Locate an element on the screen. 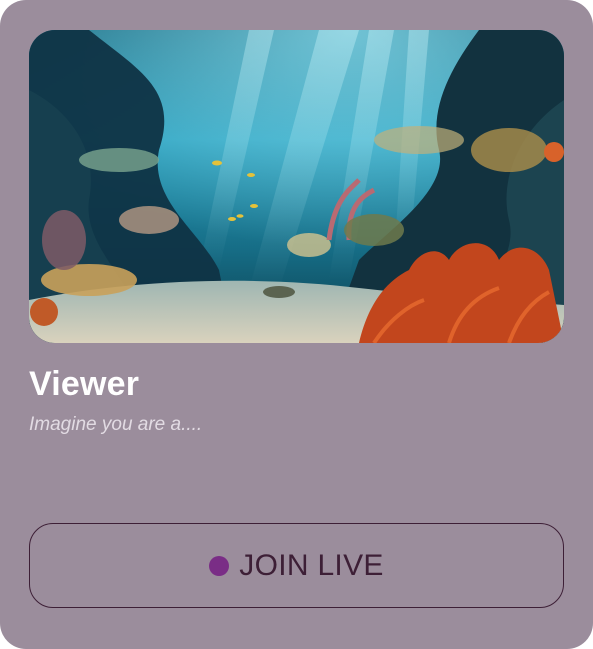 Image resolution: width=593 pixels, height=649 pixels. live-indicator-dot is located at coordinates (219, 566).